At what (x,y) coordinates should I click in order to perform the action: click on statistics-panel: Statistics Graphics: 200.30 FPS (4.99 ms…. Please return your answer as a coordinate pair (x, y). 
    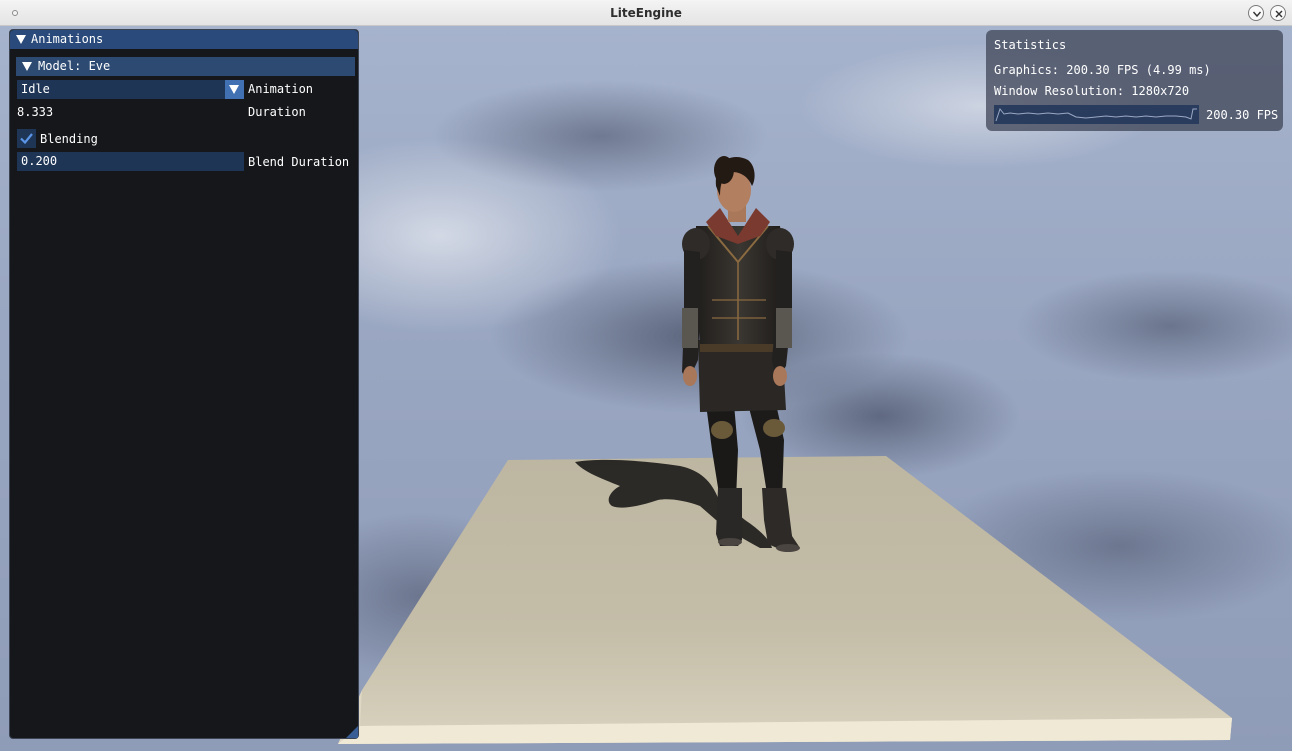
    Looking at the image, I should click on (1134, 80).